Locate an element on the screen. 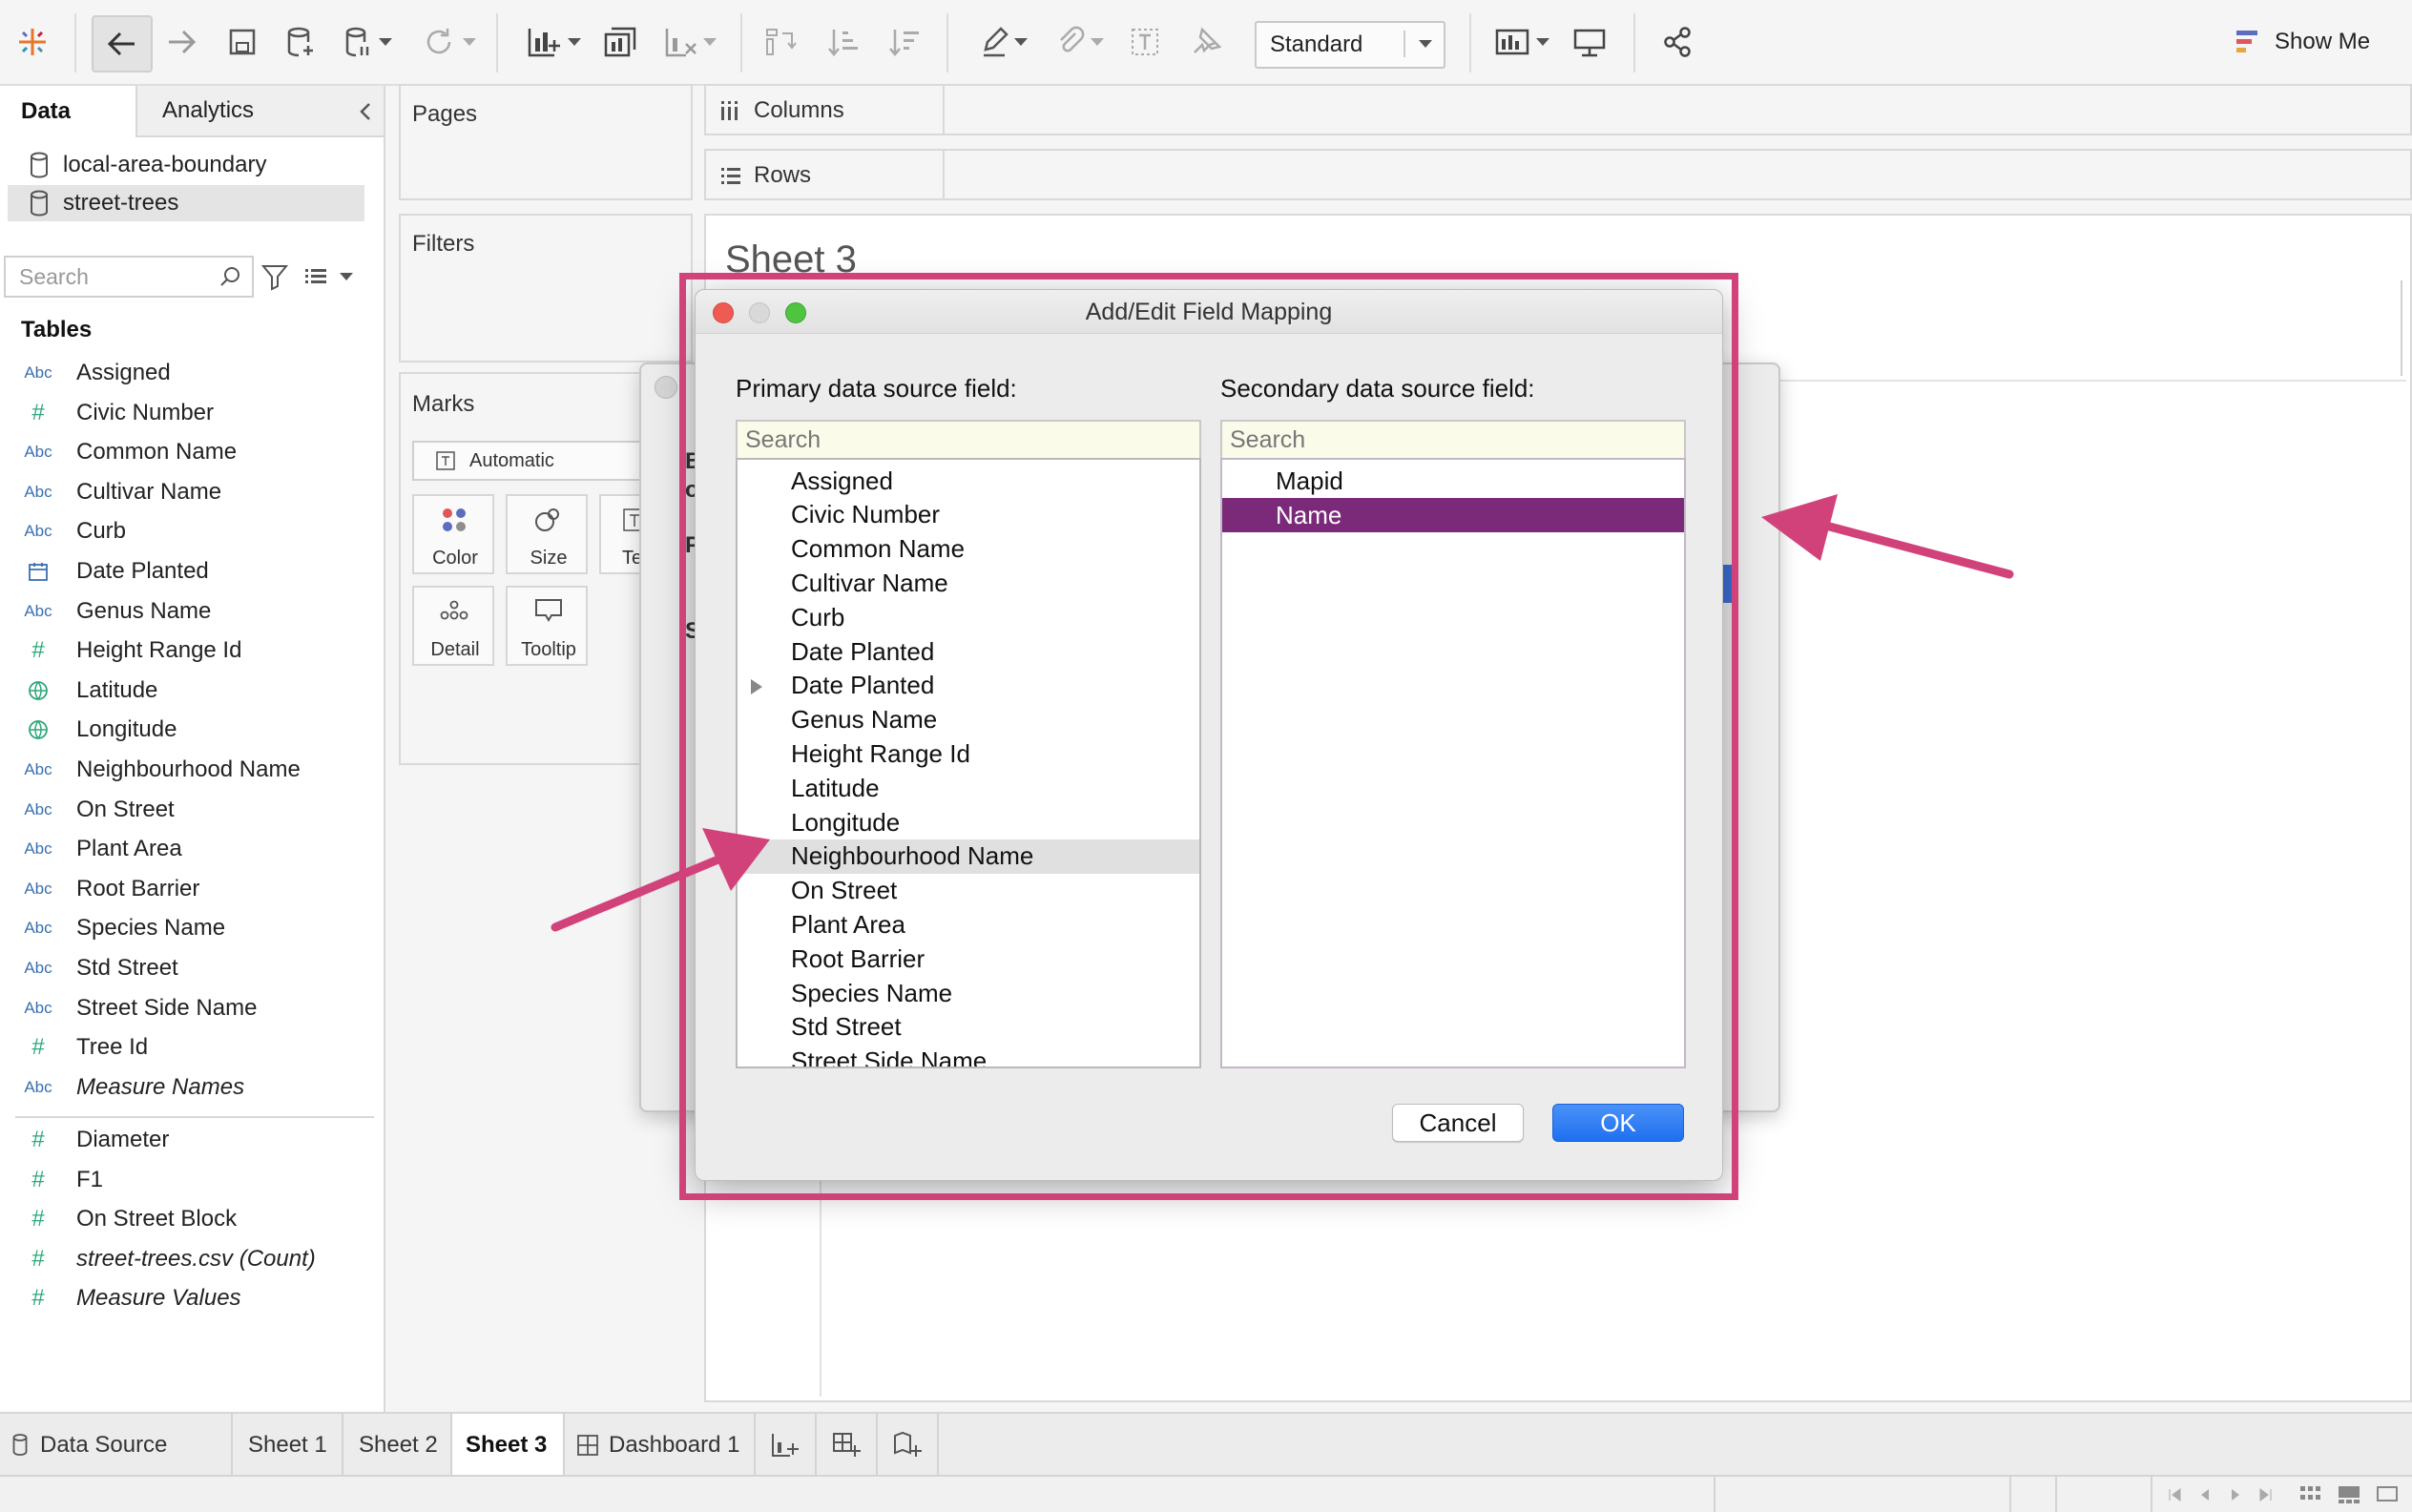 The image size is (2412, 1512). tab-data: Data is located at coordinates (67, 111).